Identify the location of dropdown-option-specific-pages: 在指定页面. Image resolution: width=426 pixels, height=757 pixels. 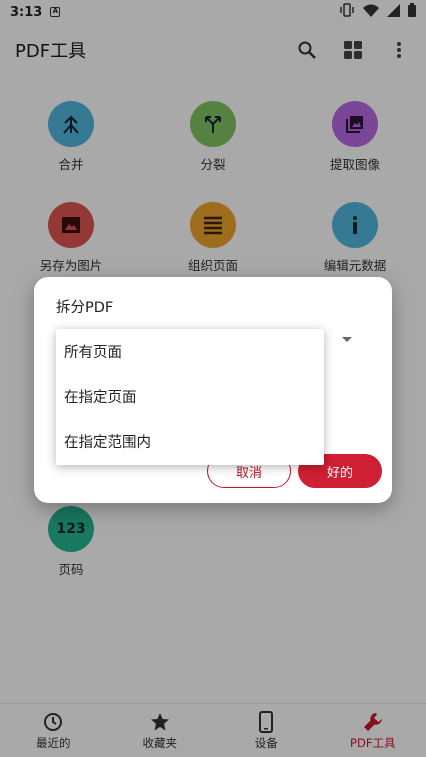
(190, 396).